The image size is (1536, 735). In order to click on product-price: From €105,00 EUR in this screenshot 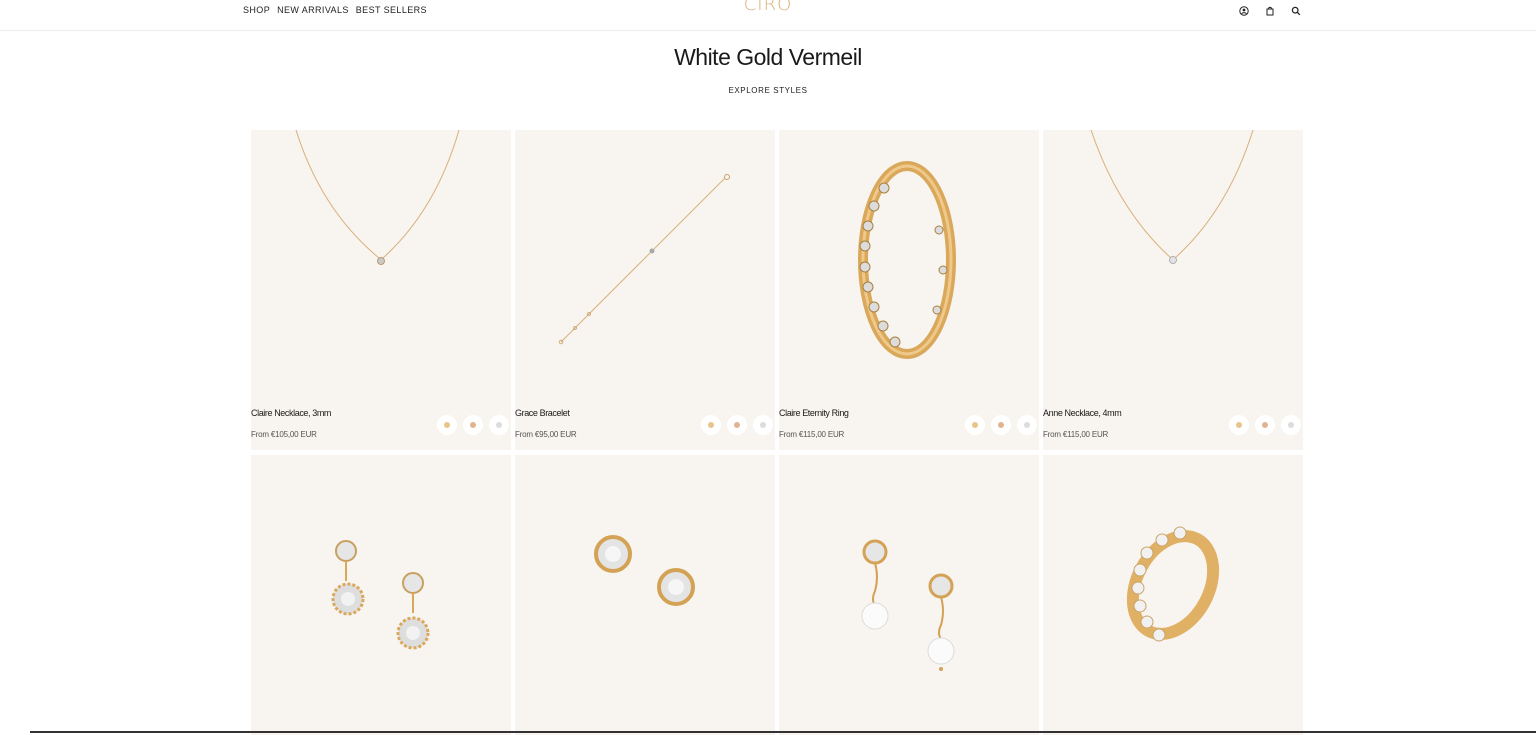, I will do `click(284, 434)`.